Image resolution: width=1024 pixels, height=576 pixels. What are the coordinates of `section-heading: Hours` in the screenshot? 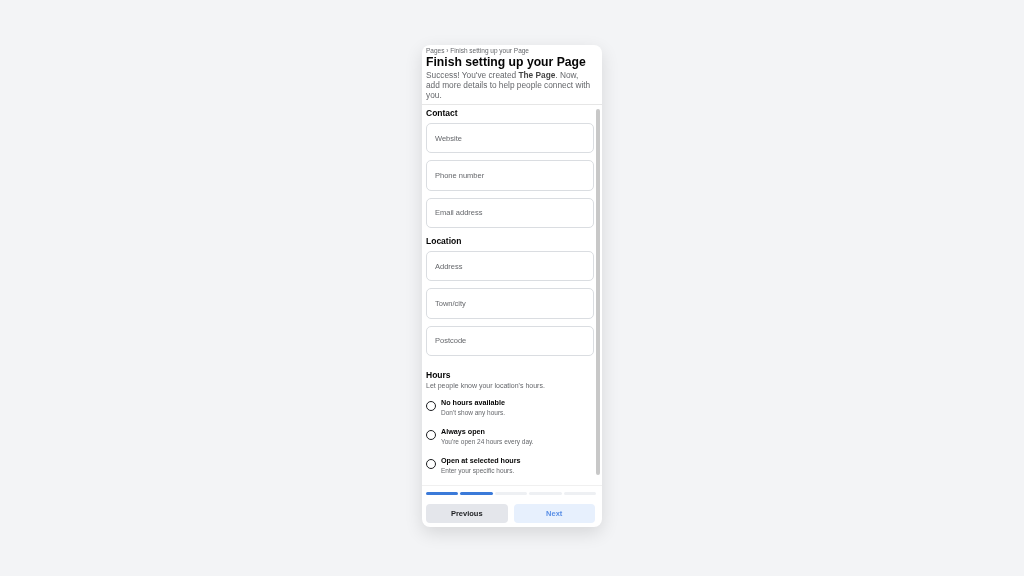 It's located at (439, 374).